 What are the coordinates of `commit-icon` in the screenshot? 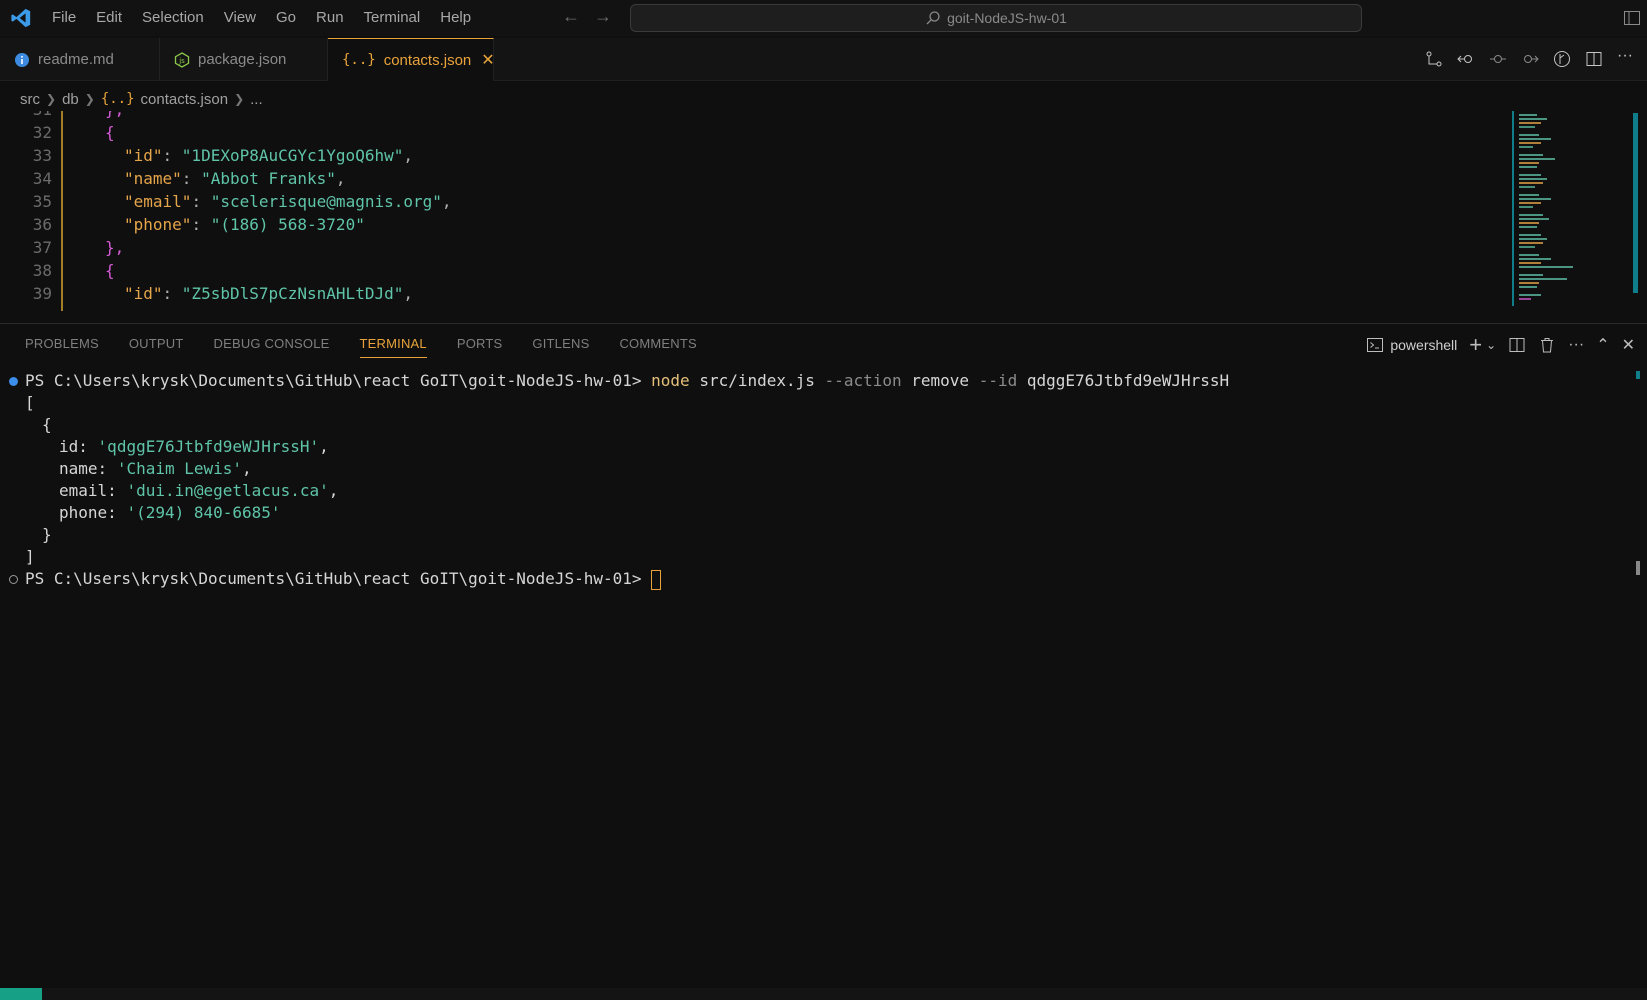 It's located at (1498, 59).